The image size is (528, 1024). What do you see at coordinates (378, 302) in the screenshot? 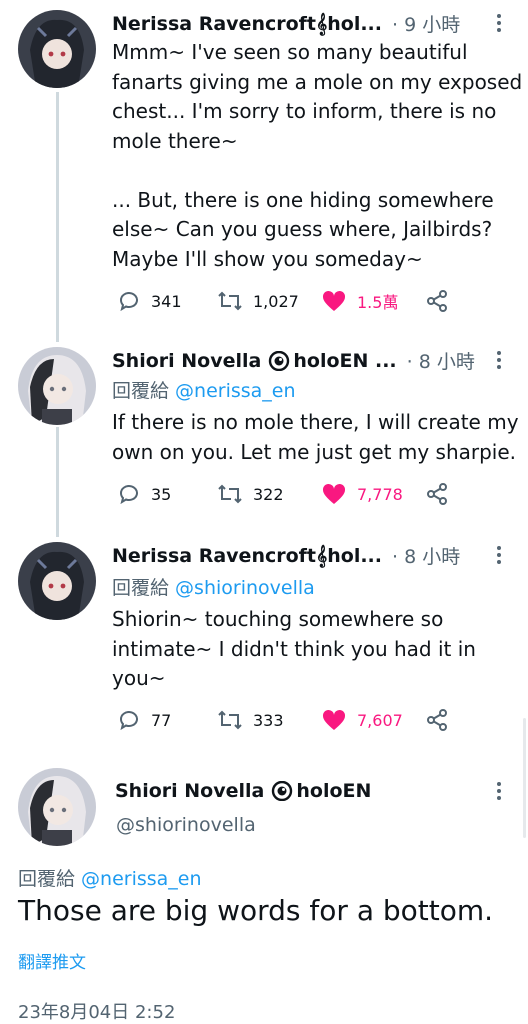
I see `like-count: 1.5萬` at bounding box center [378, 302].